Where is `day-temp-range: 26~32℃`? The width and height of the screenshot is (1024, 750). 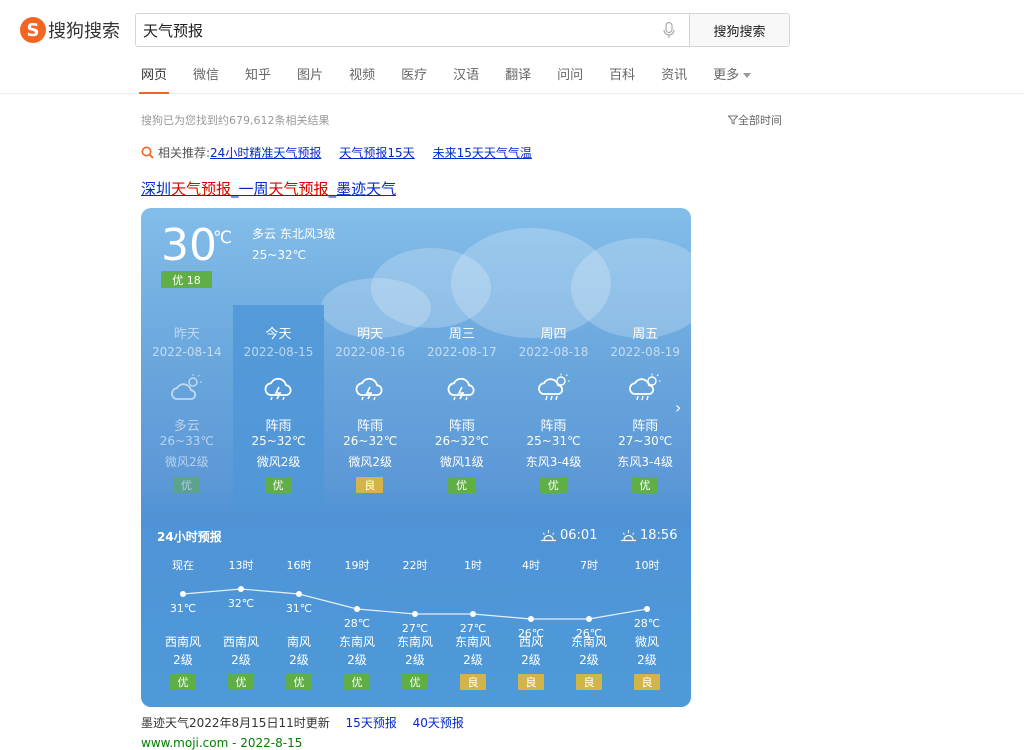
day-temp-range: 26~32℃ is located at coordinates (461, 441).